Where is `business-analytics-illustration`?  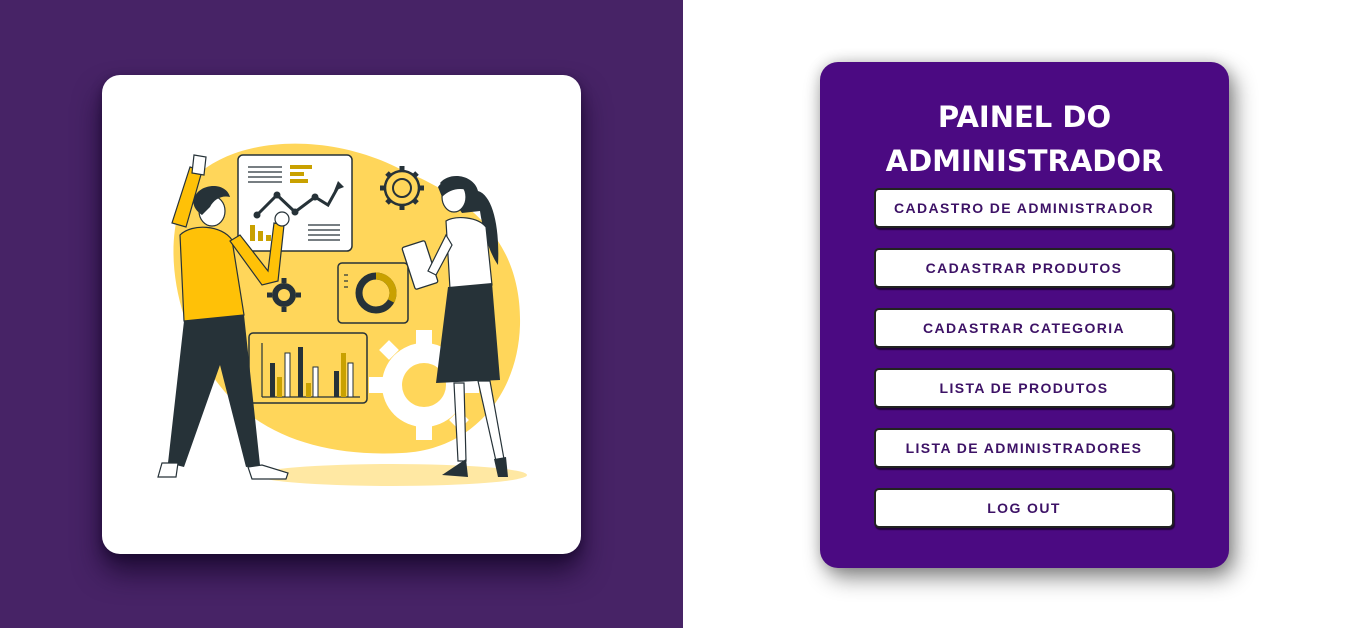
business-analytics-illustration is located at coordinates (342, 314).